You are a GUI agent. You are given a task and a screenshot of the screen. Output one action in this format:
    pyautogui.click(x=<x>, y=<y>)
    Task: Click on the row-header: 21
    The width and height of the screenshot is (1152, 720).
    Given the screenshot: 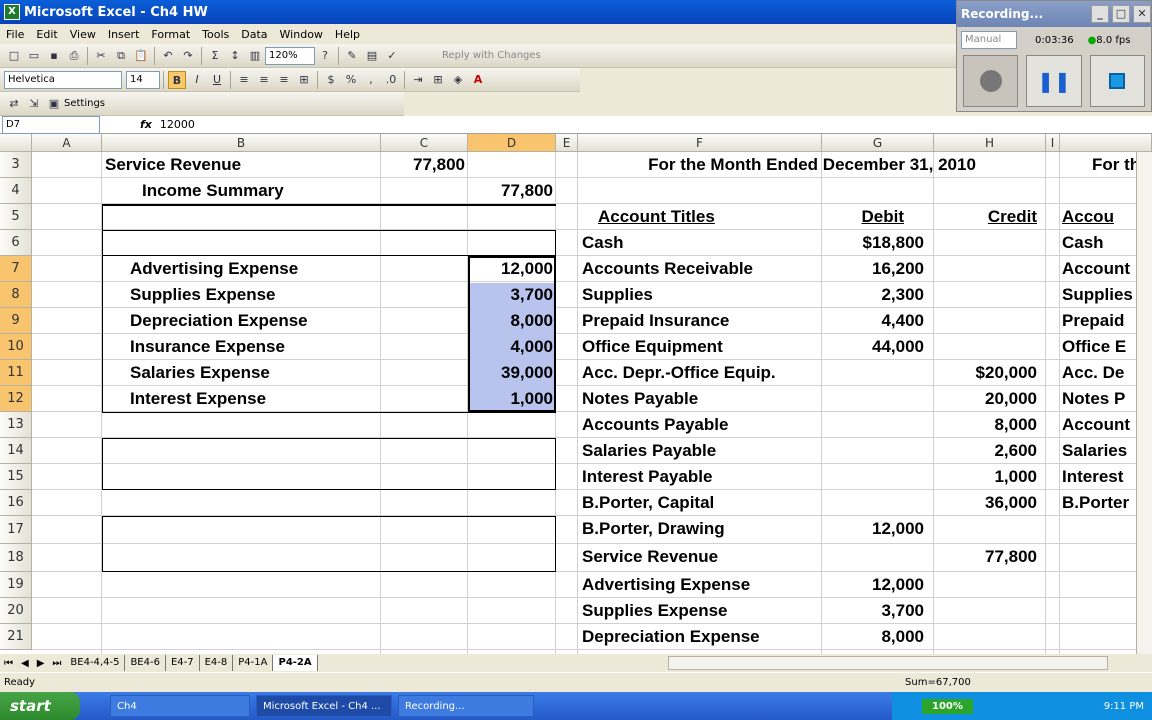 What is the action you would take?
    pyautogui.click(x=16, y=637)
    